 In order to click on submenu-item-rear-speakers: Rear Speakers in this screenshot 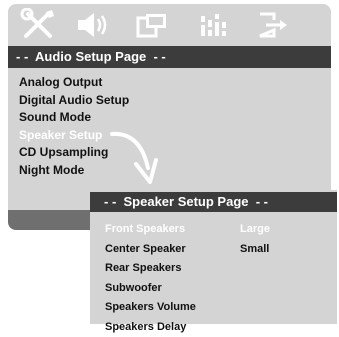, I will do `click(215, 269)`.